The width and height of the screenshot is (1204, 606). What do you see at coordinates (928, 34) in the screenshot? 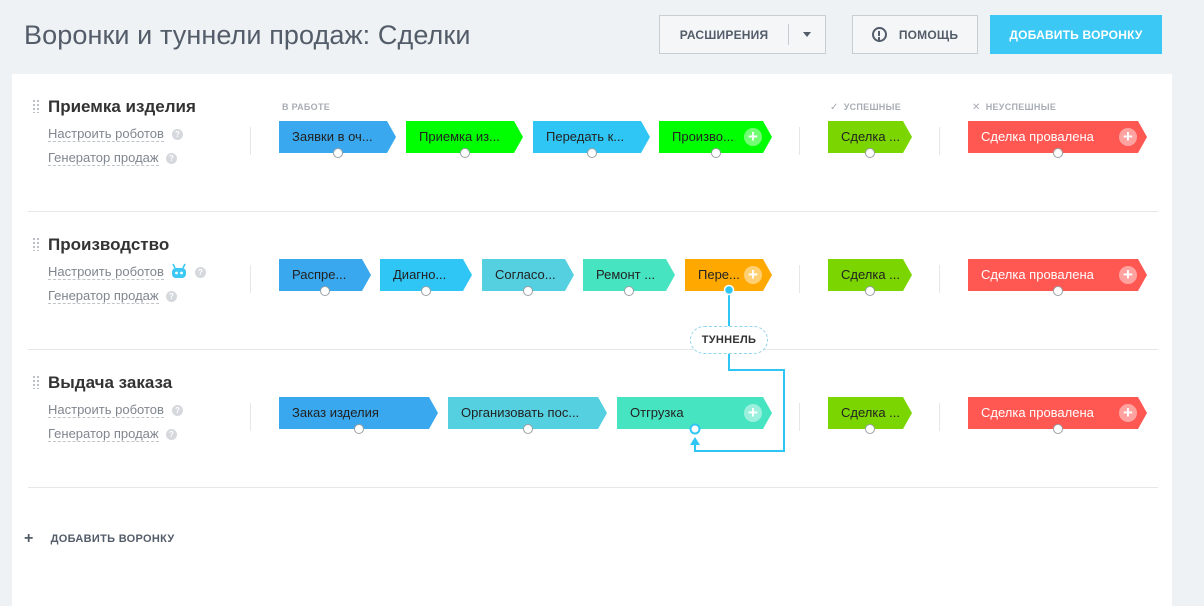
I see `help-label: Помощь` at bounding box center [928, 34].